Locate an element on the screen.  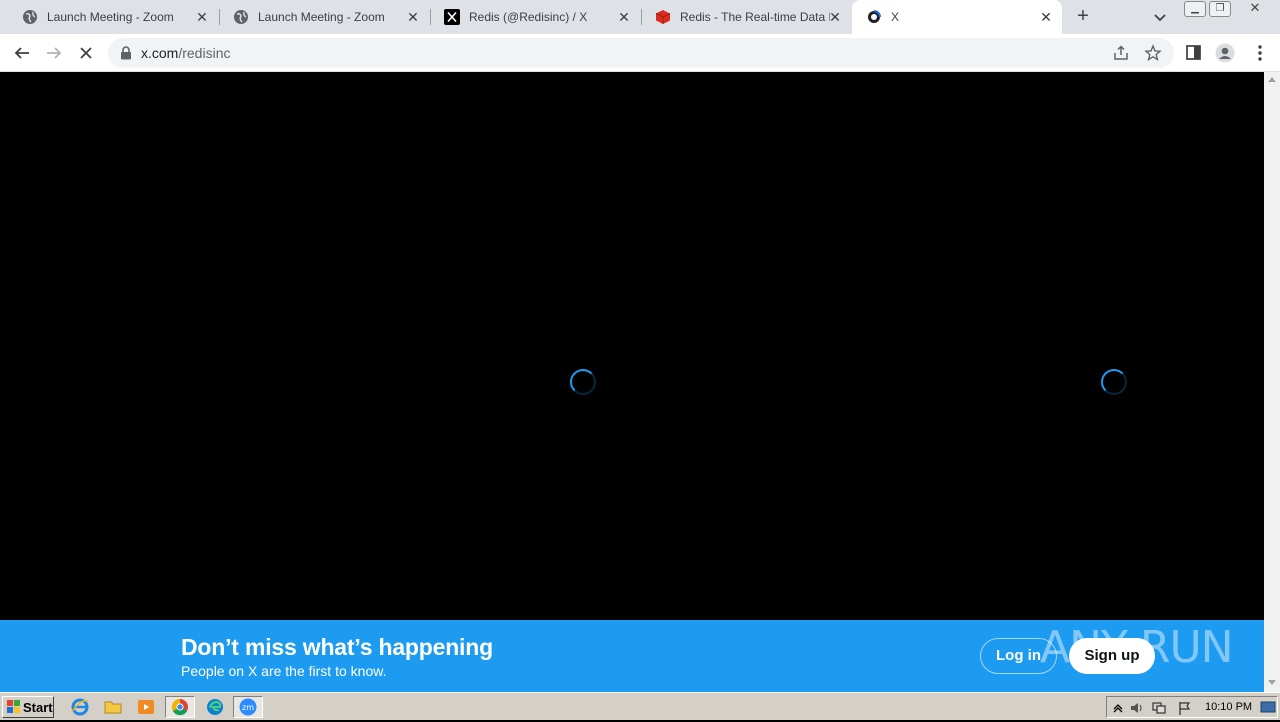
chrome-icon is located at coordinates (179, 707).